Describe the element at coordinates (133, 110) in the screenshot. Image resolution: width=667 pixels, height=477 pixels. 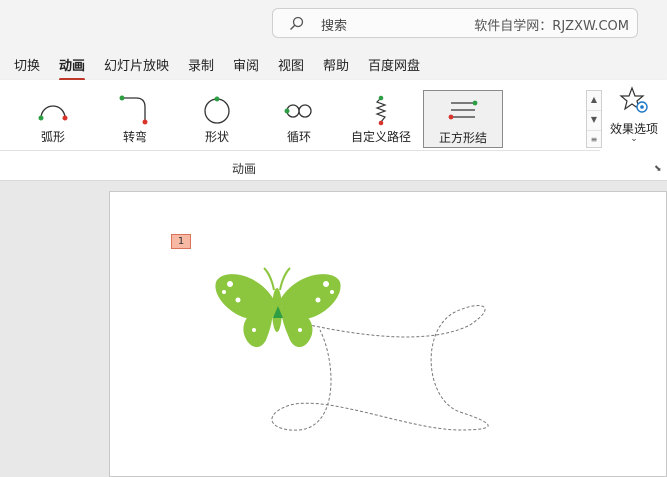
I see `turn-path-icon` at that location.